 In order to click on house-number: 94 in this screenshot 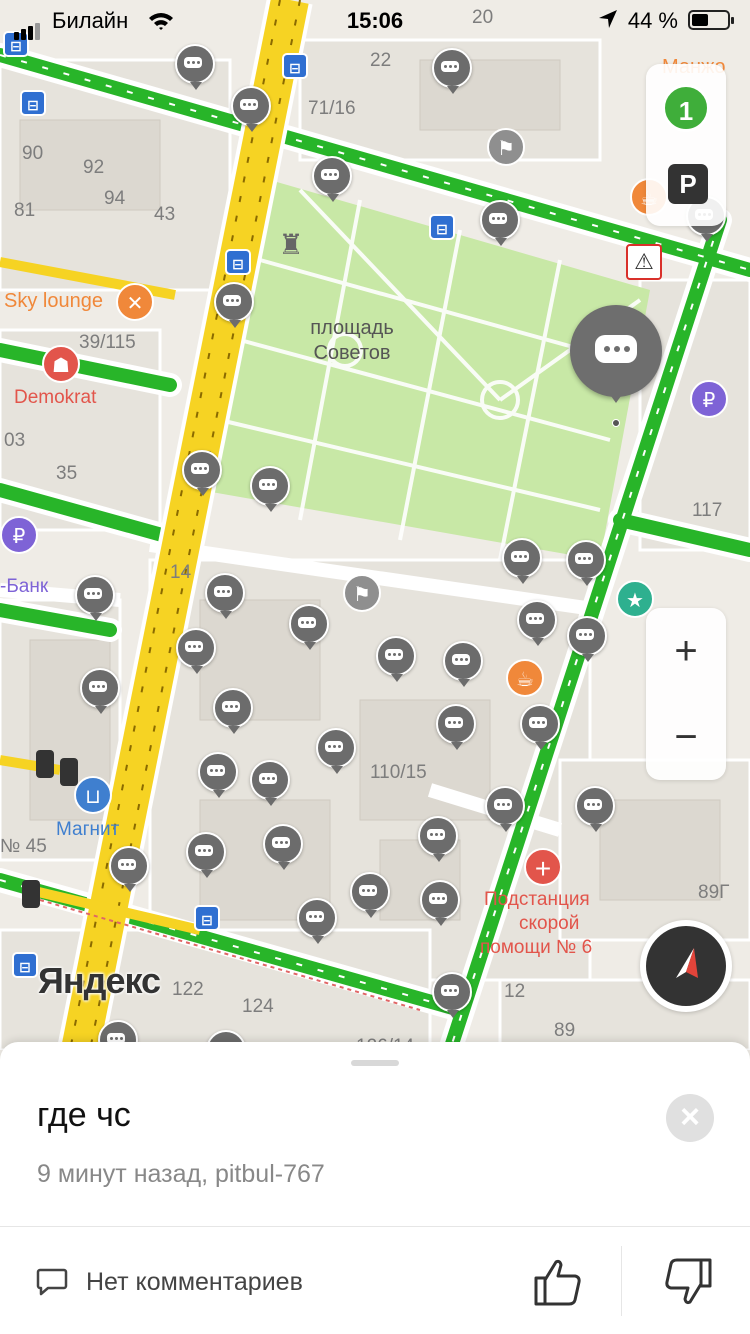, I will do `click(115, 198)`.